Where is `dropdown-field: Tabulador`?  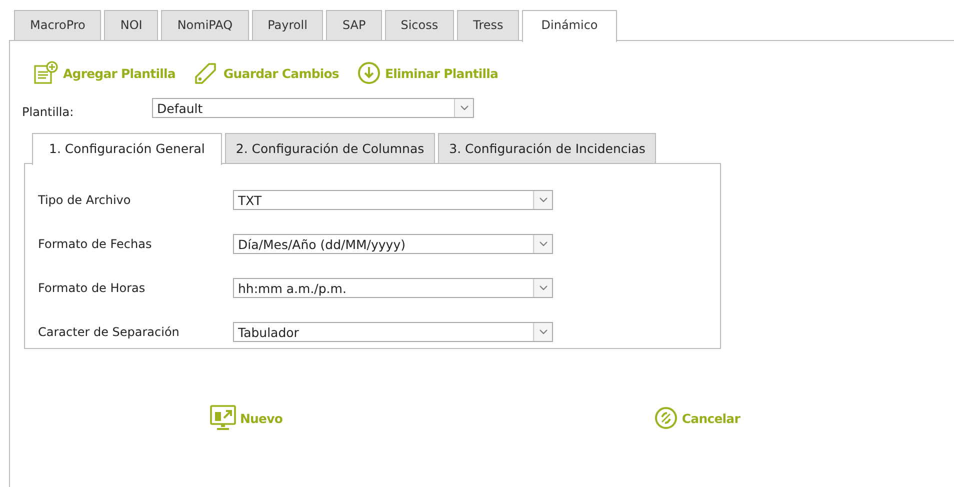
dropdown-field: Tabulador is located at coordinates (393, 332).